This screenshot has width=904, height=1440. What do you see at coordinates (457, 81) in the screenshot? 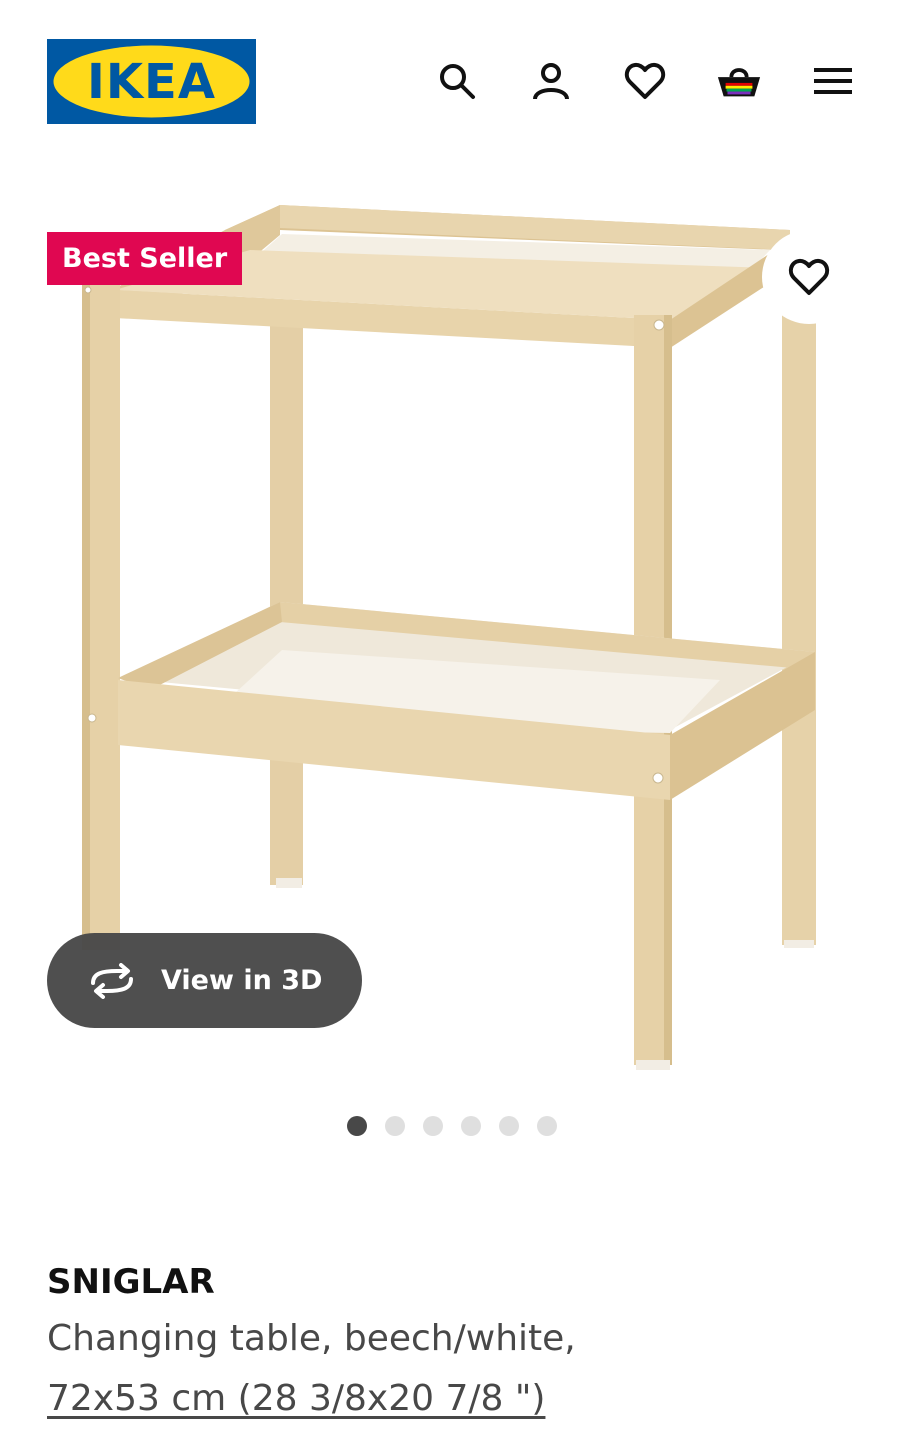
I see `search-icon` at bounding box center [457, 81].